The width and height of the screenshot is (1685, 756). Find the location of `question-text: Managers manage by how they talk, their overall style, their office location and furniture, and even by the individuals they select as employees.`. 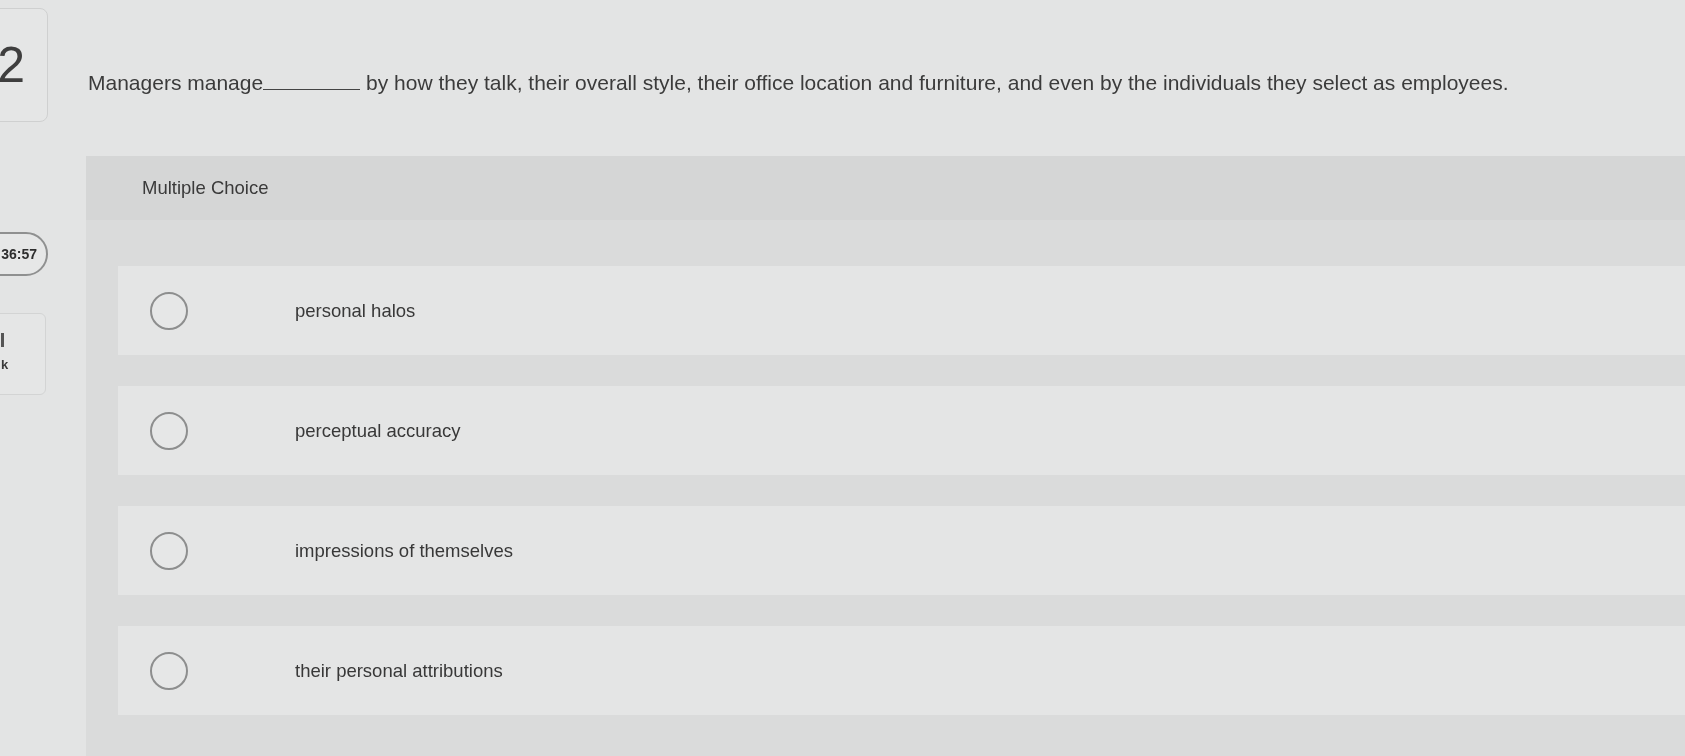

question-text: Managers manage by how they talk, their overall style, their office location and furniture, and even by the individuals they select as employees. is located at coordinates (798, 83).